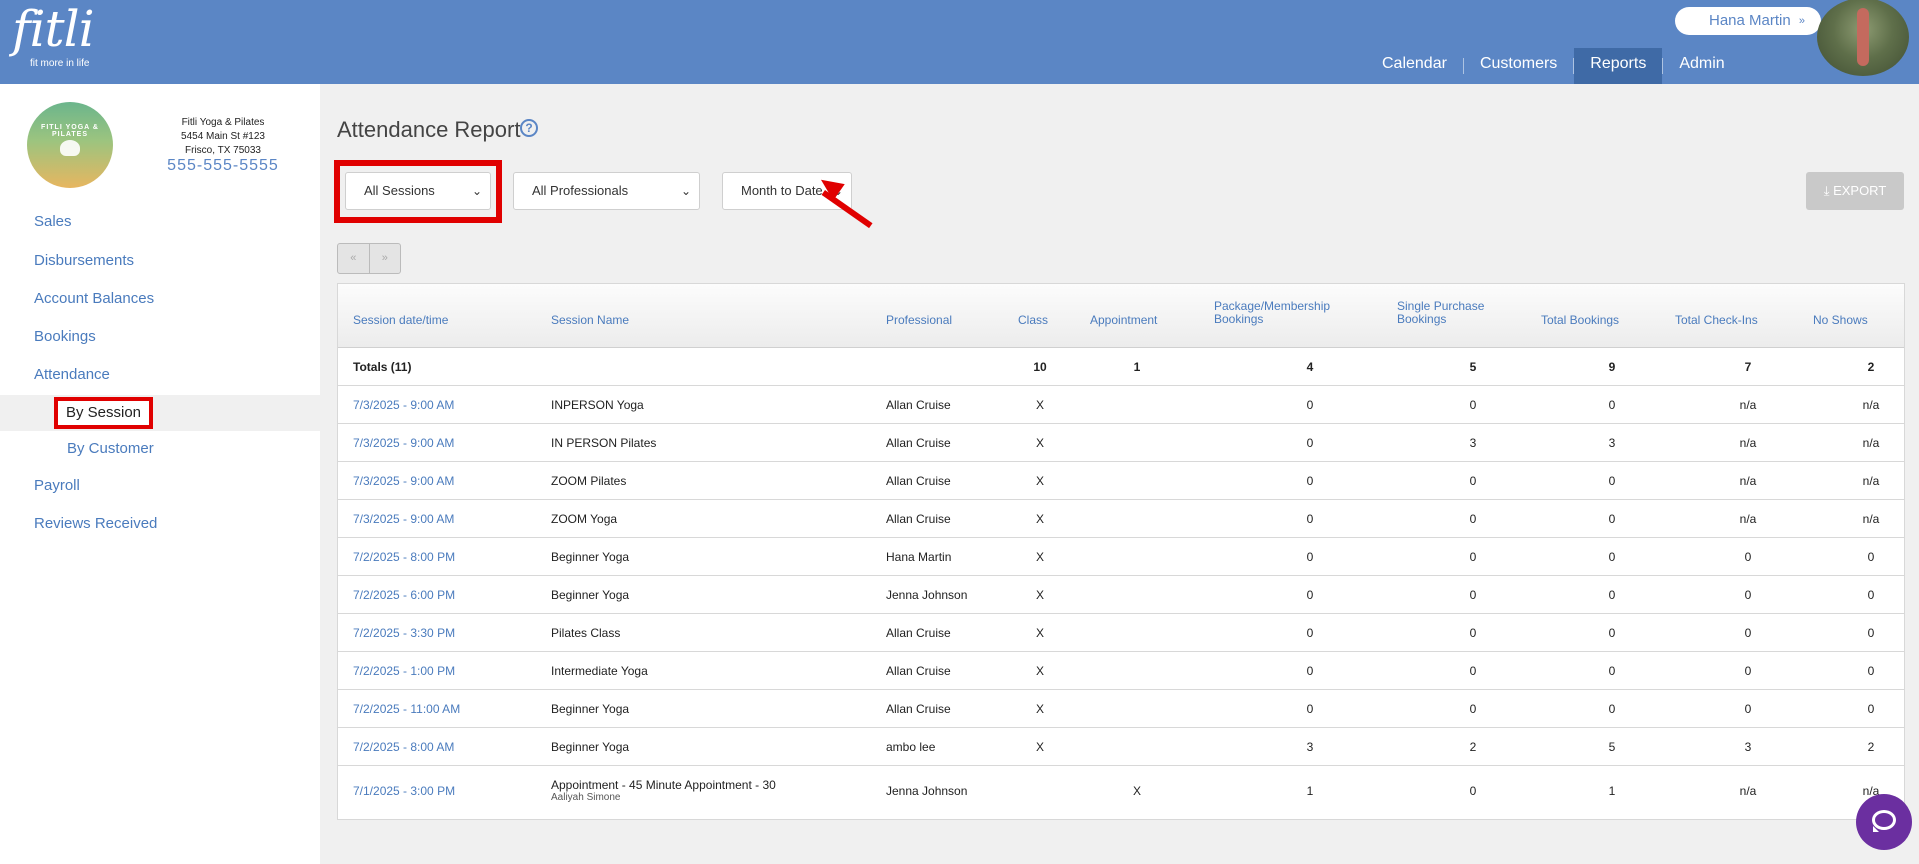  What do you see at coordinates (919, 320) in the screenshot?
I see `col-professional: Professional` at bounding box center [919, 320].